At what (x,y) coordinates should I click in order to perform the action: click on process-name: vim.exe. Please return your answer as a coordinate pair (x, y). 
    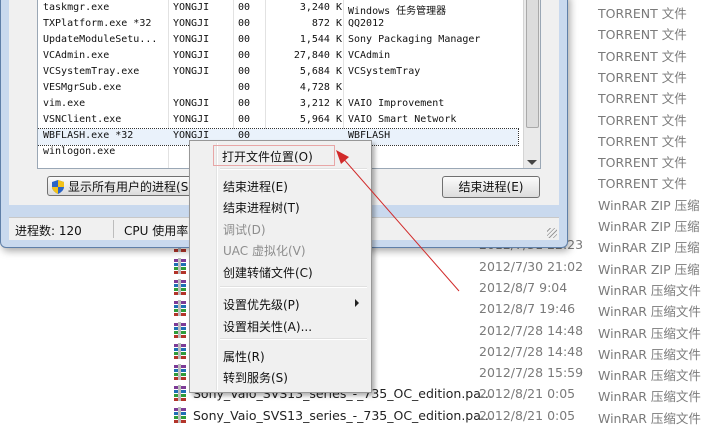
    Looking at the image, I should click on (64, 103).